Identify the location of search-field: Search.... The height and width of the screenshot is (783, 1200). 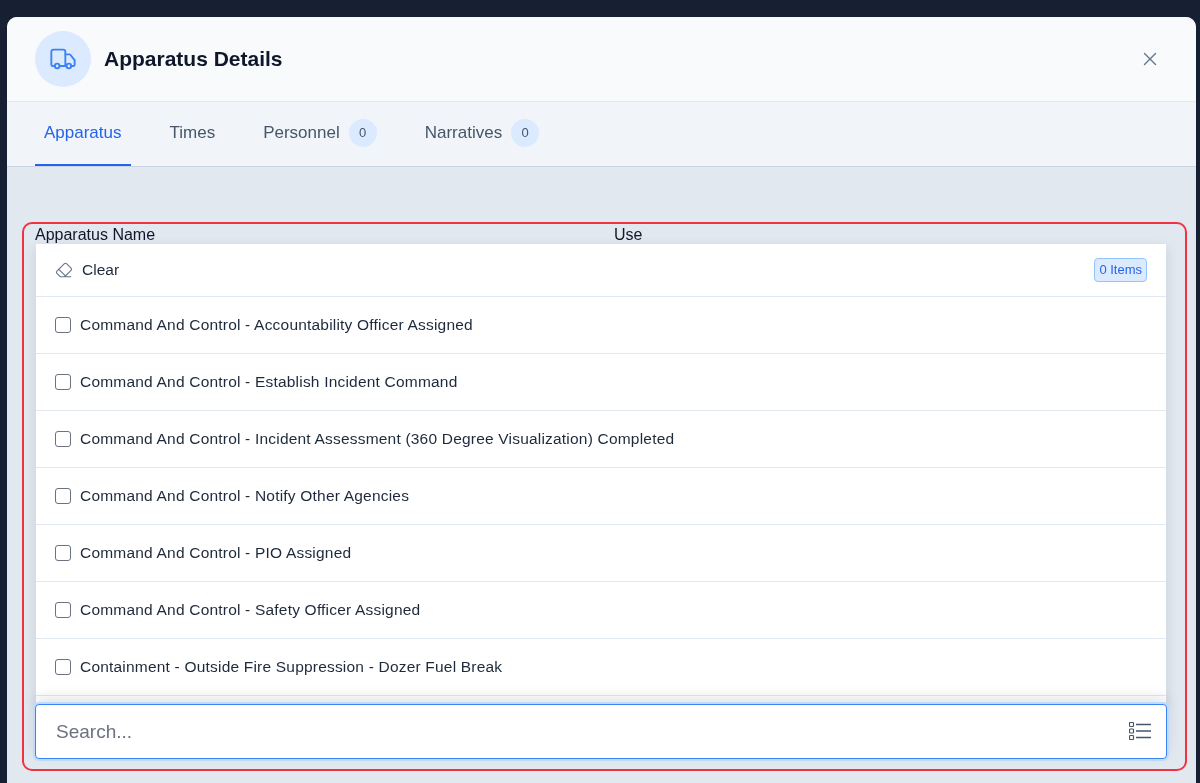
(601, 731).